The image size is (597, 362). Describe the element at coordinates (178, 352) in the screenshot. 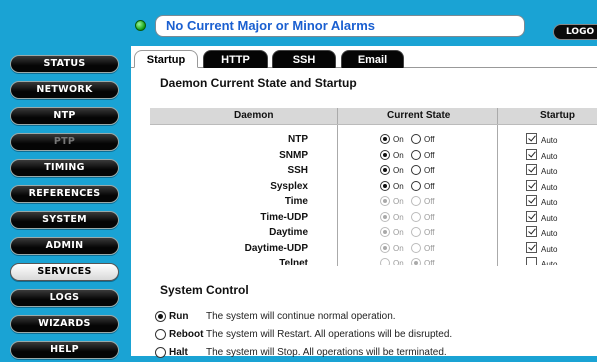

I see `halt-label: Halt` at that location.